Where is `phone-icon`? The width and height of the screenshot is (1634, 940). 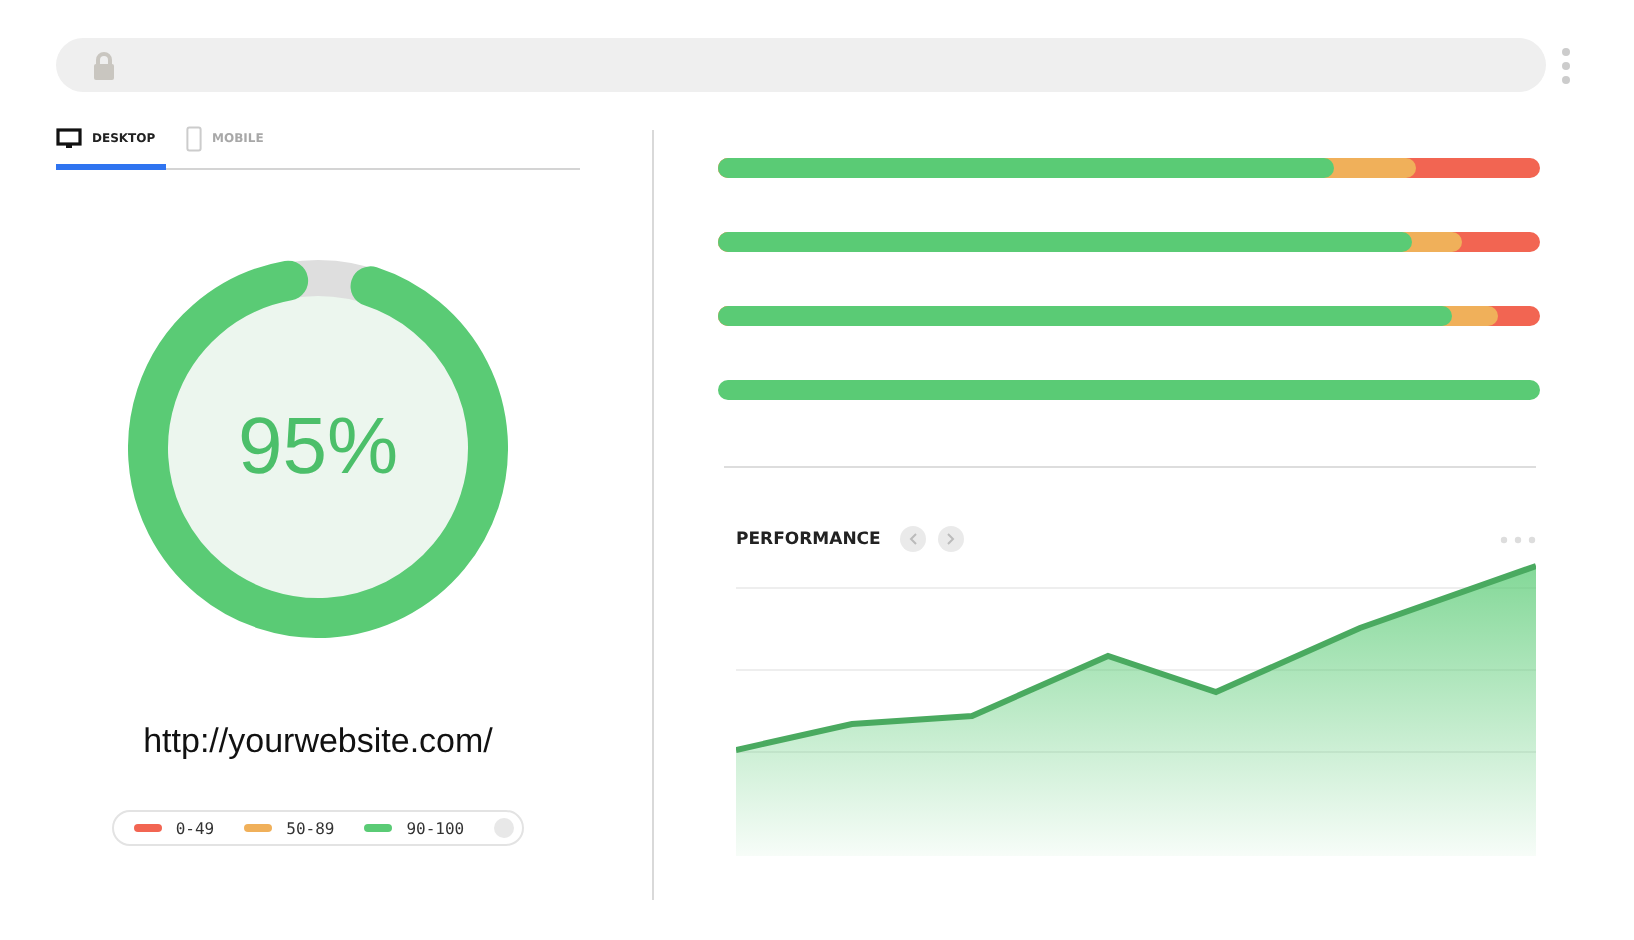
phone-icon is located at coordinates (194, 139).